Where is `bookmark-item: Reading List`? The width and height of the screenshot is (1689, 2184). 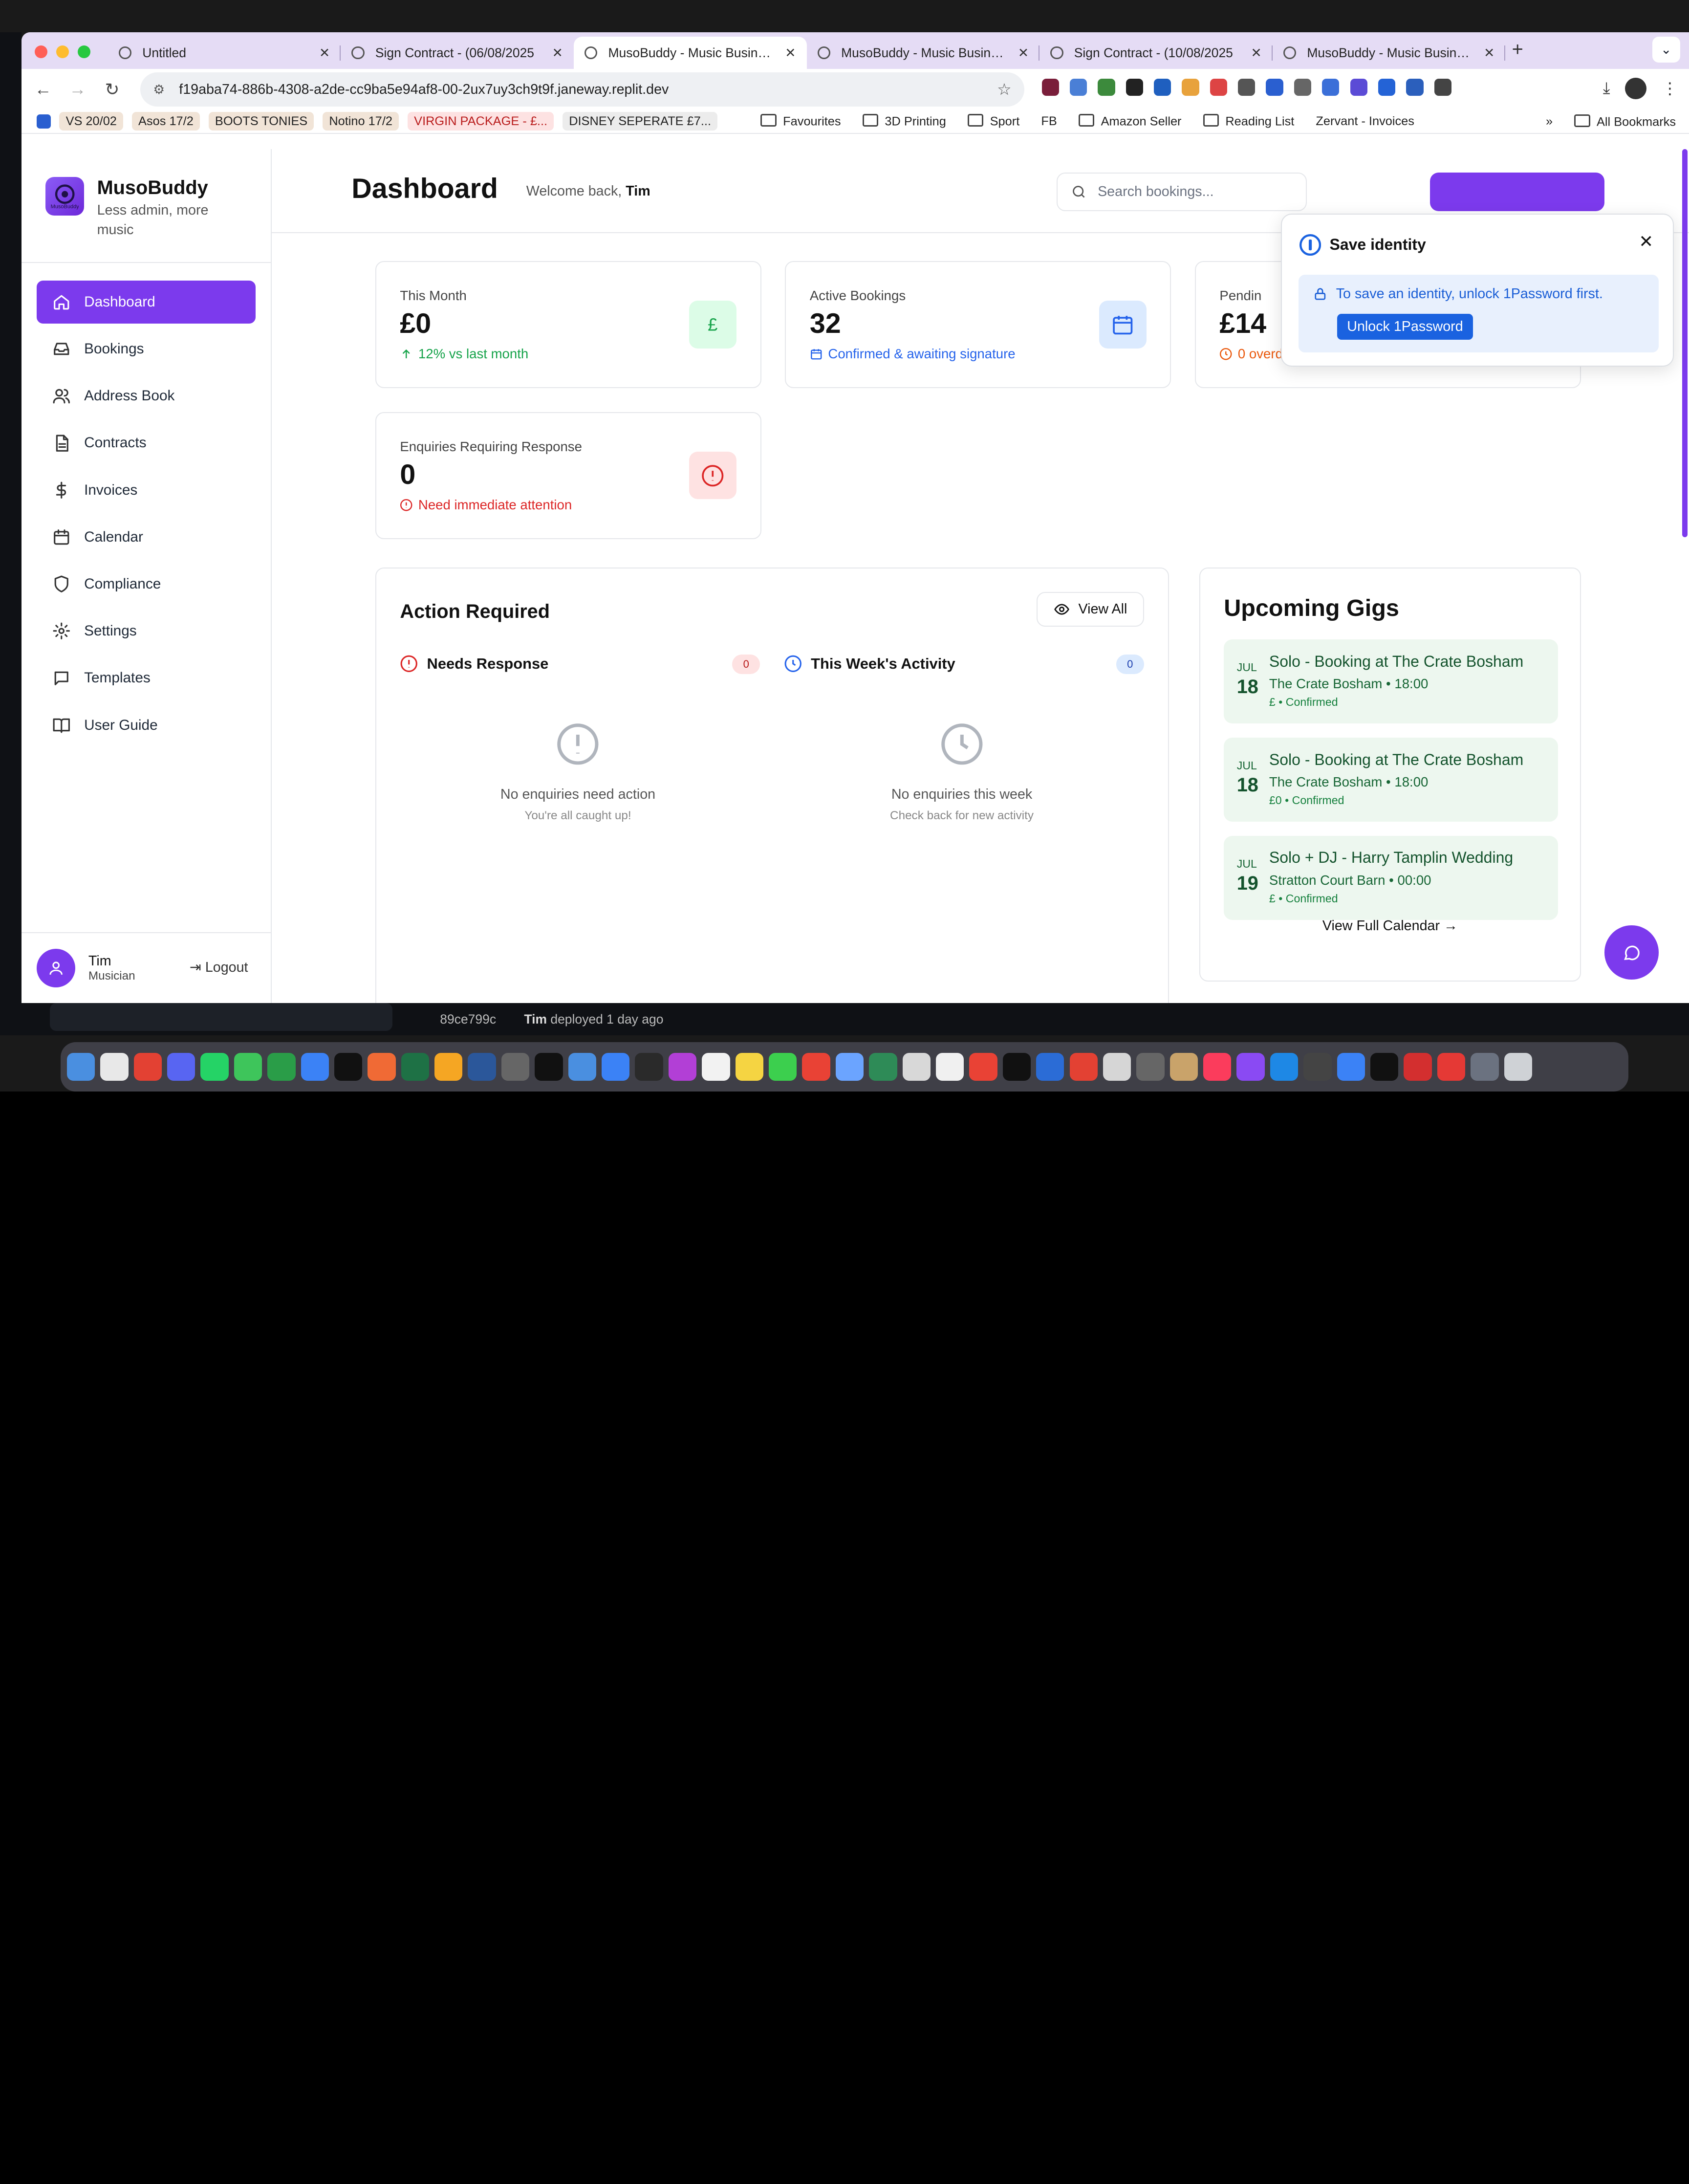 bookmark-item: Reading List is located at coordinates (1248, 121).